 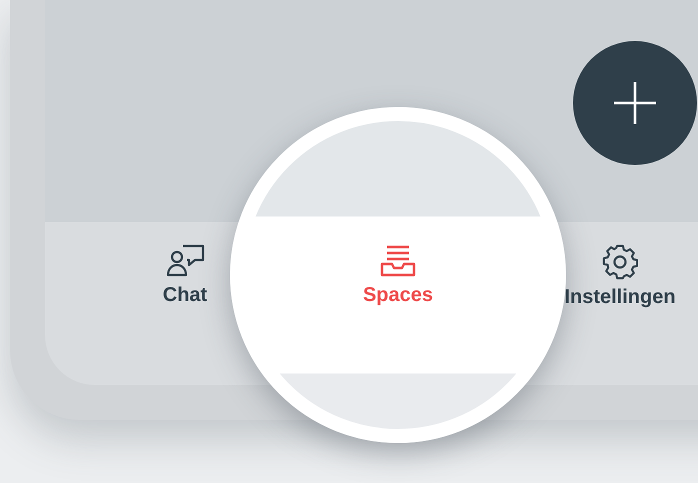 What do you see at coordinates (620, 262) in the screenshot?
I see `gear-icon` at bounding box center [620, 262].